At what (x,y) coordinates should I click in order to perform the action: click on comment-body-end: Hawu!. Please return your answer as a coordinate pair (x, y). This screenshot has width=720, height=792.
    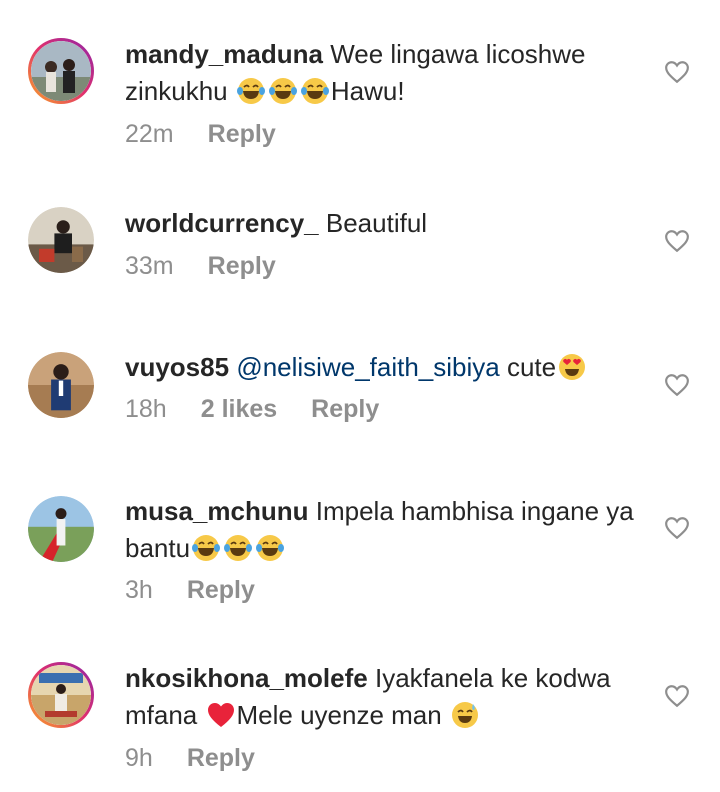
    Looking at the image, I should click on (367, 91).